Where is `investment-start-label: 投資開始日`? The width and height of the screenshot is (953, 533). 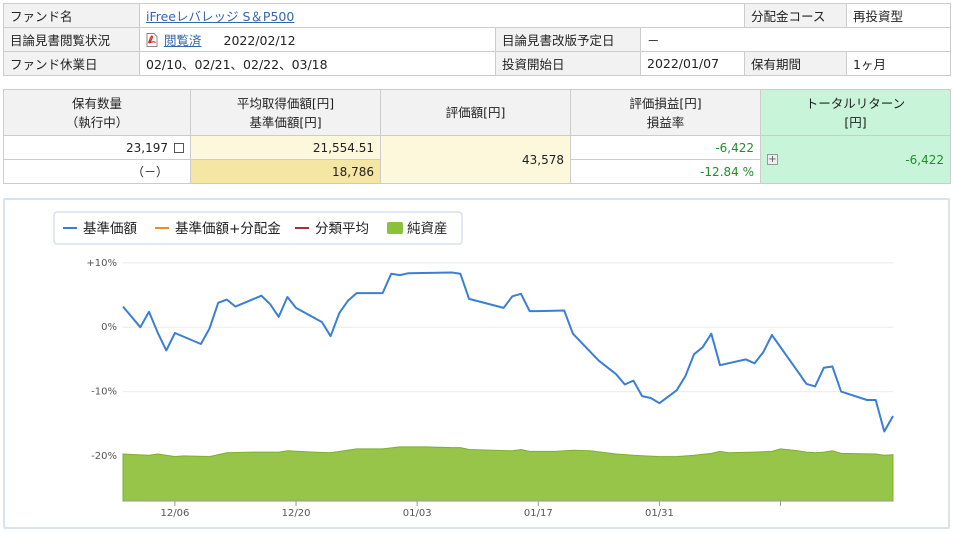
investment-start-label: 投資開始日 is located at coordinates (568, 63).